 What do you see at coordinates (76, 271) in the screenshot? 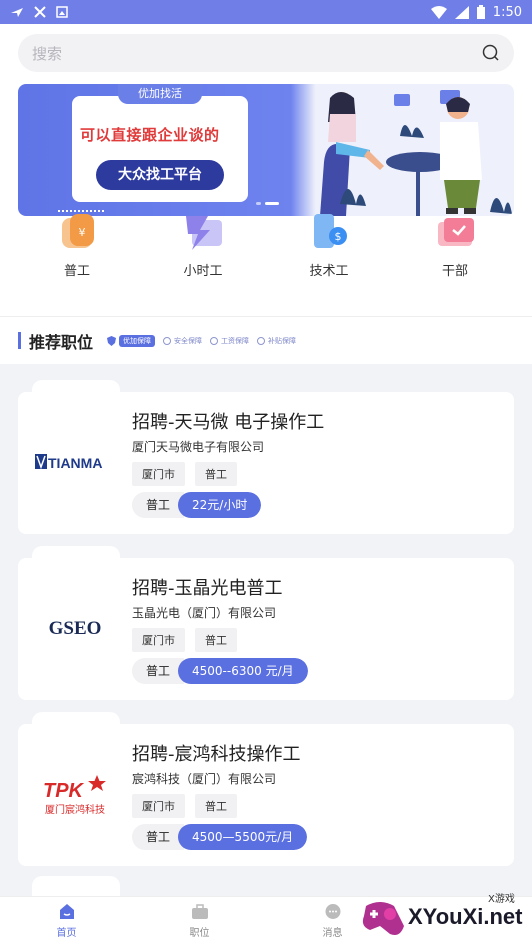
I see `category-label: 普工` at bounding box center [76, 271].